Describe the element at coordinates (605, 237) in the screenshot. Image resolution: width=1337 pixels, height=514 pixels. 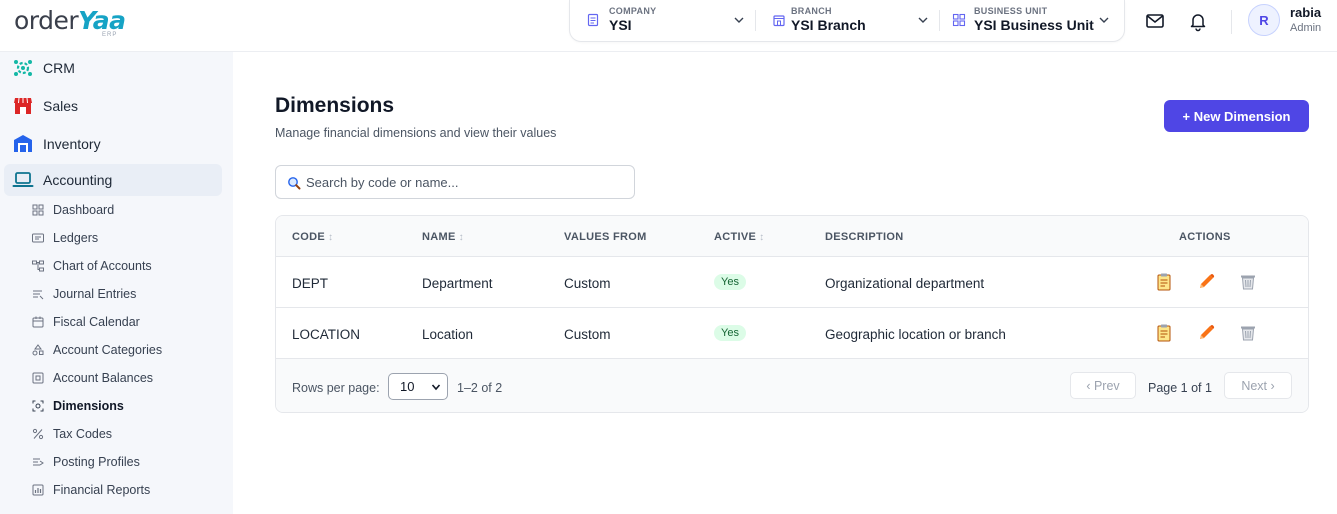
I see `column-header-values-from: VALUES FROM` at that location.